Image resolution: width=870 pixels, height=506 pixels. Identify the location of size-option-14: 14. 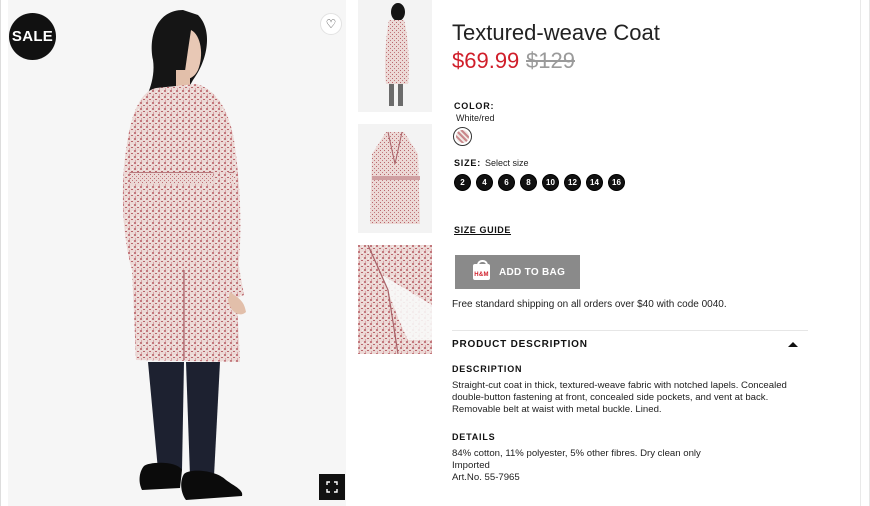
(594, 182).